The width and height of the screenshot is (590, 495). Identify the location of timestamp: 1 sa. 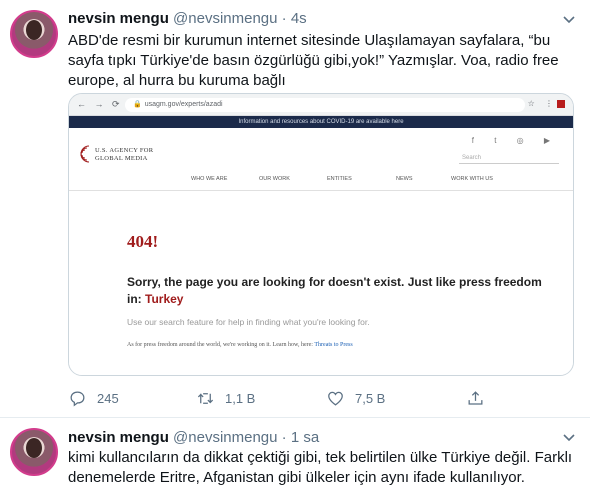
(305, 437).